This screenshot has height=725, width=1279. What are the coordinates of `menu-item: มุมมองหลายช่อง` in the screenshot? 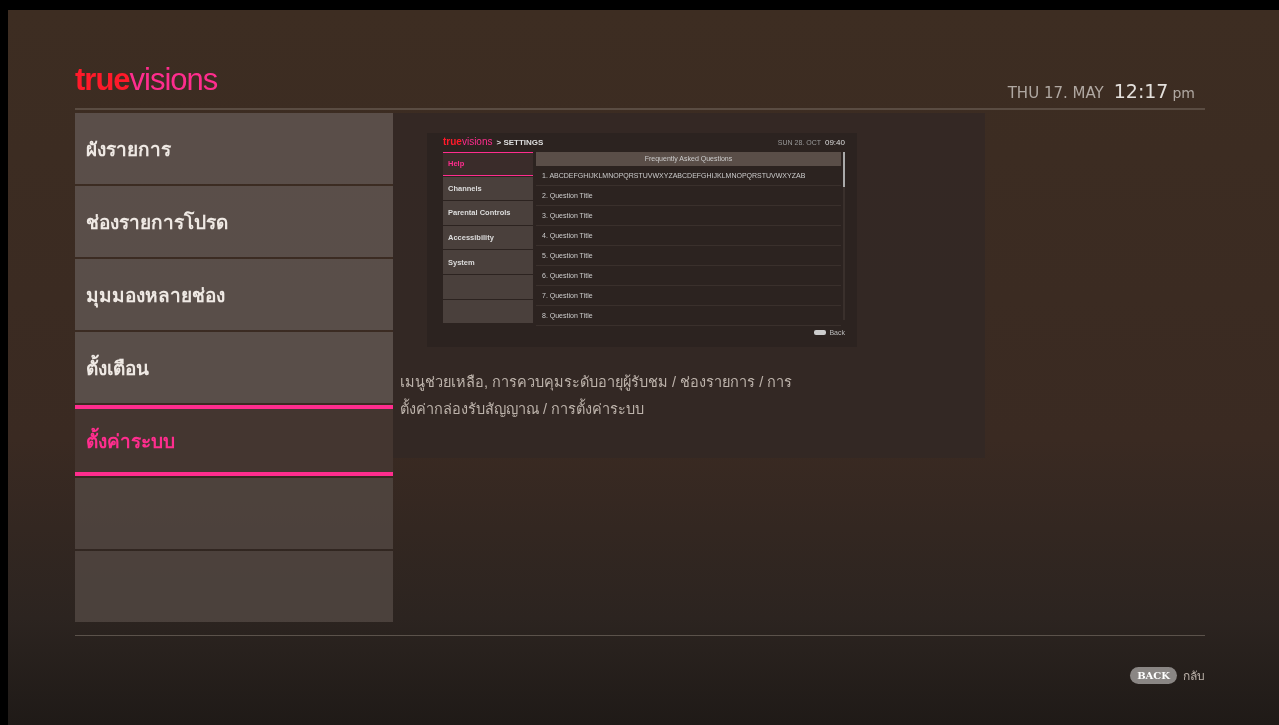 It's located at (234, 294).